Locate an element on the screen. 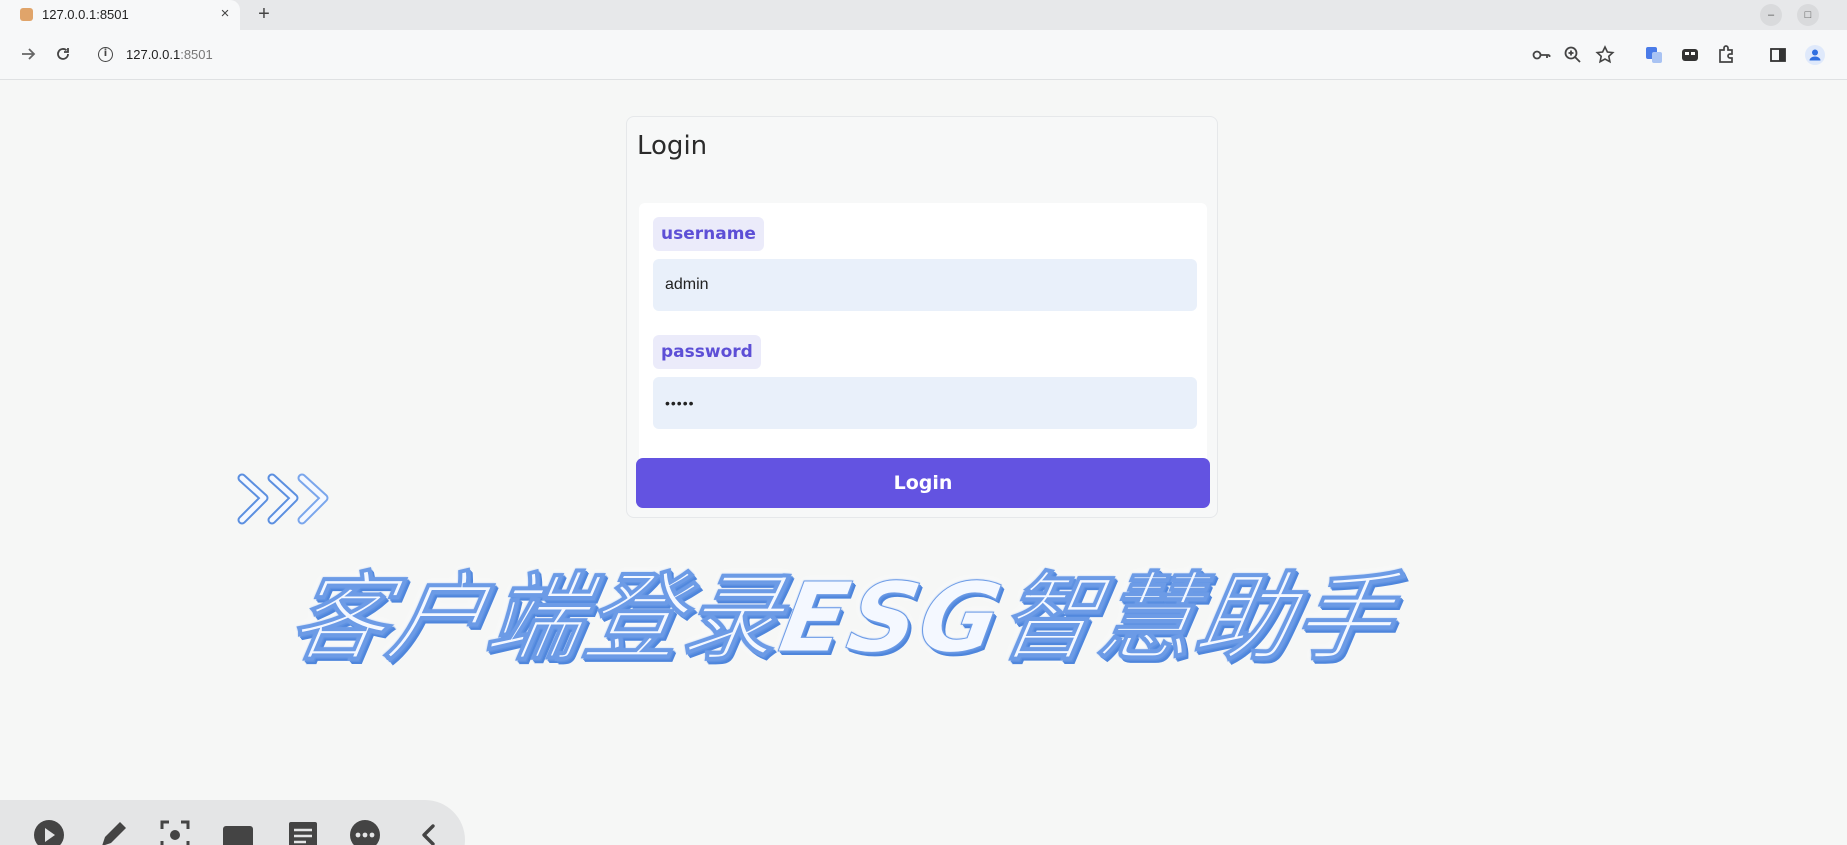  reload-icon is located at coordinates (63, 54).